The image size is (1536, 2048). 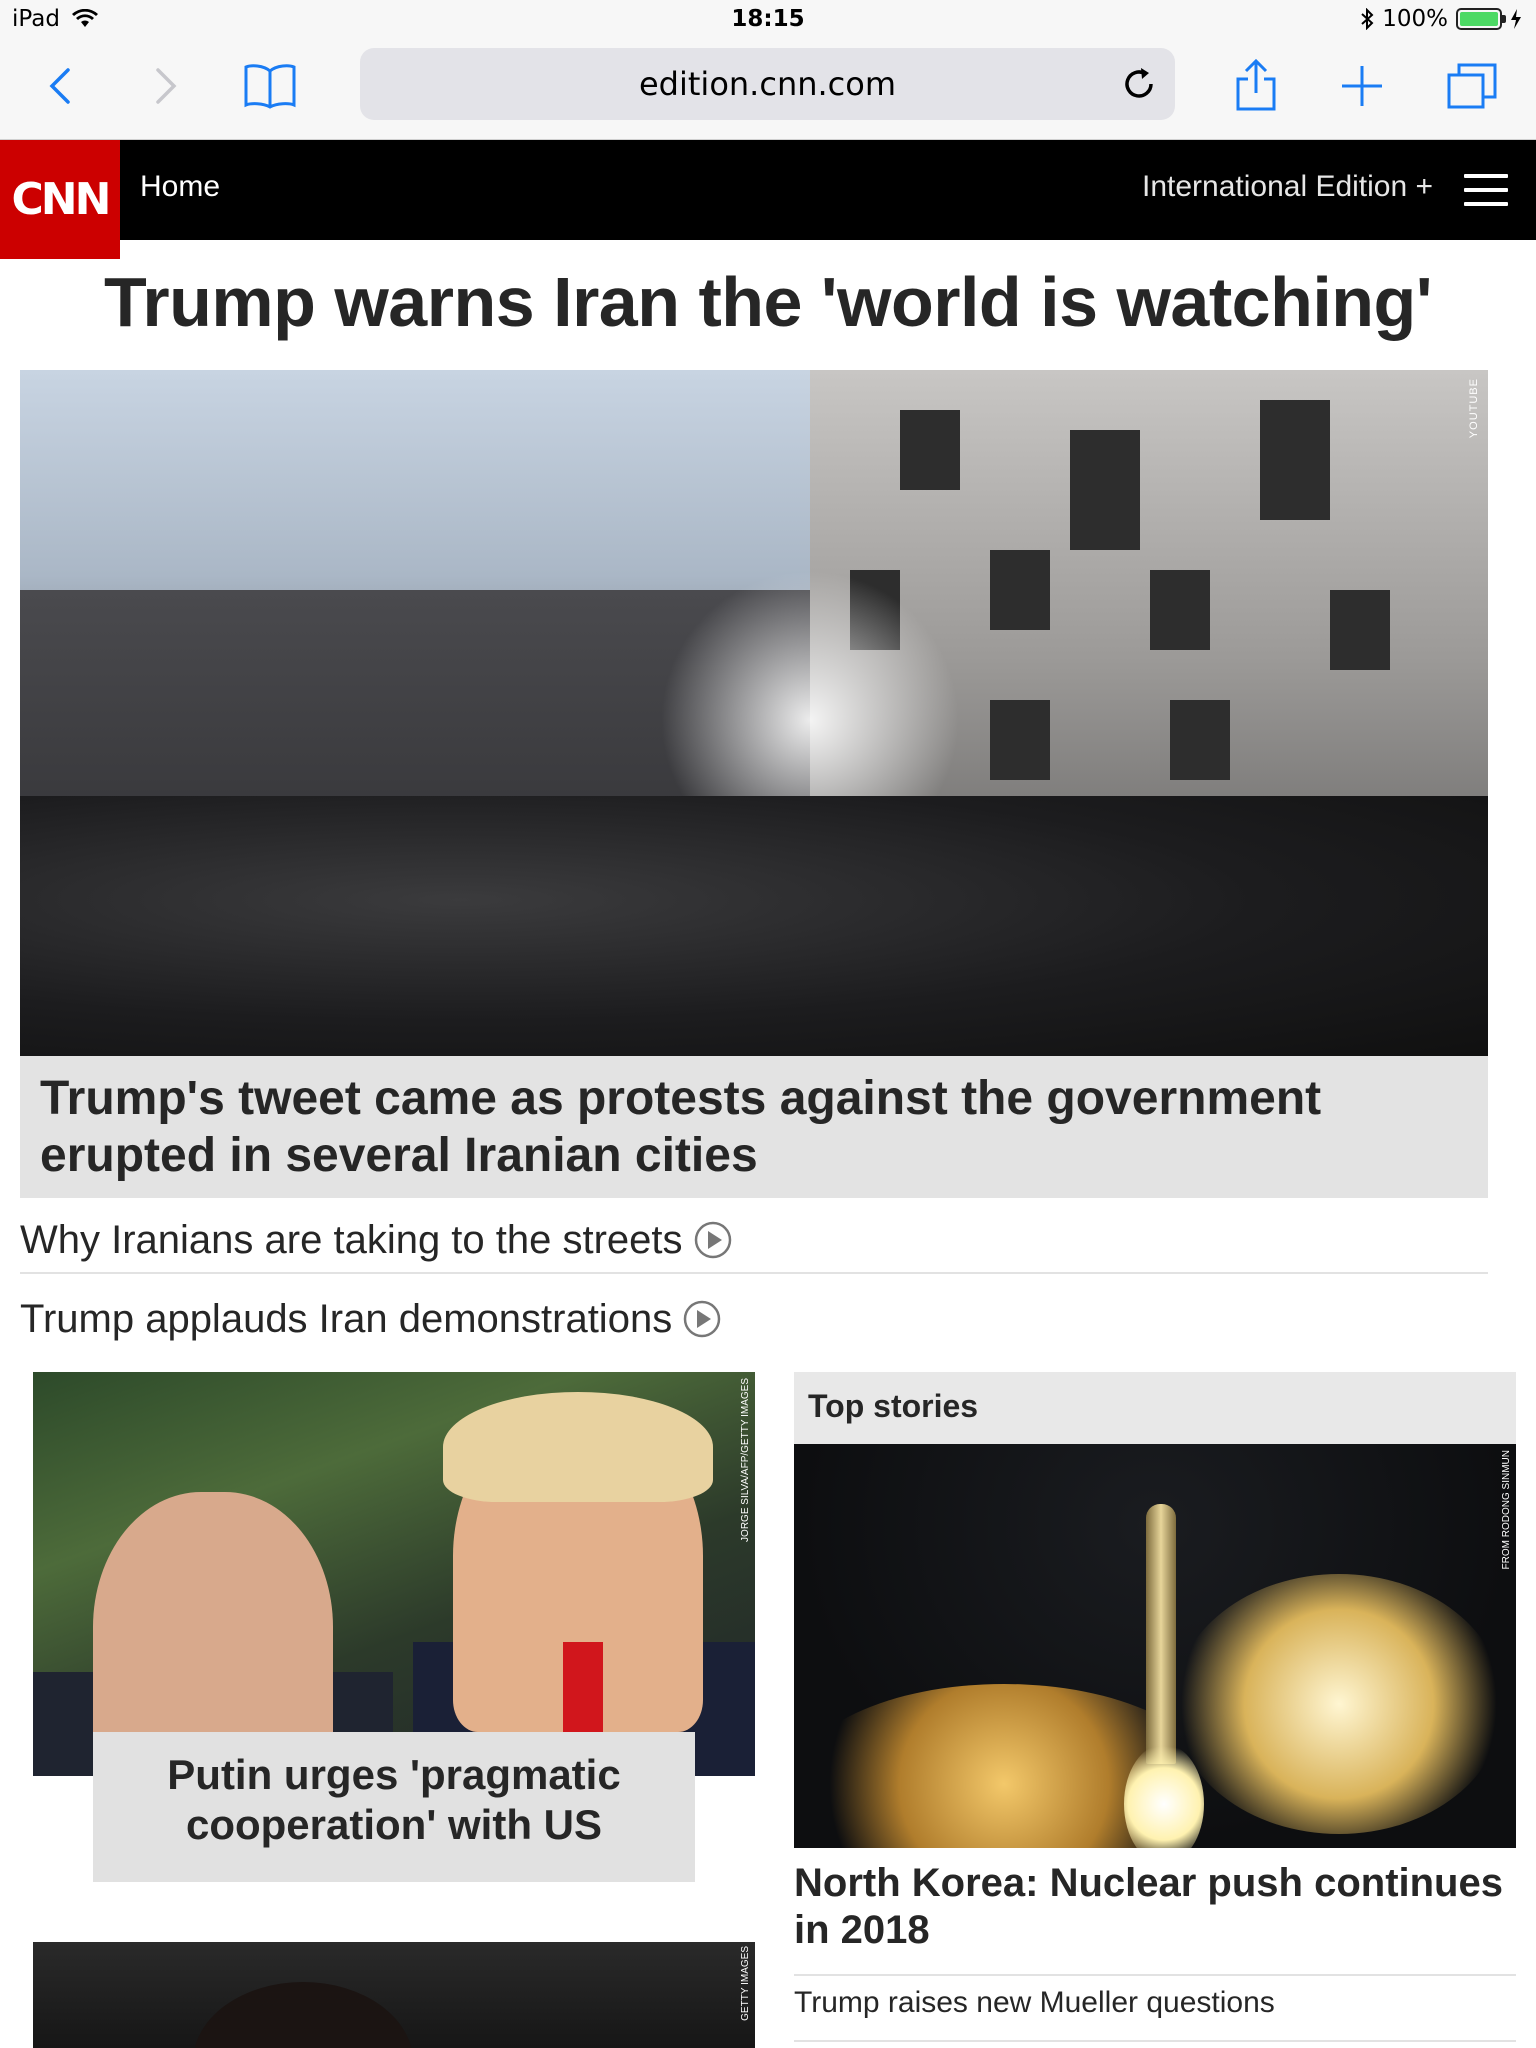 I want to click on cnn-logo: CNN, so click(x=60, y=199).